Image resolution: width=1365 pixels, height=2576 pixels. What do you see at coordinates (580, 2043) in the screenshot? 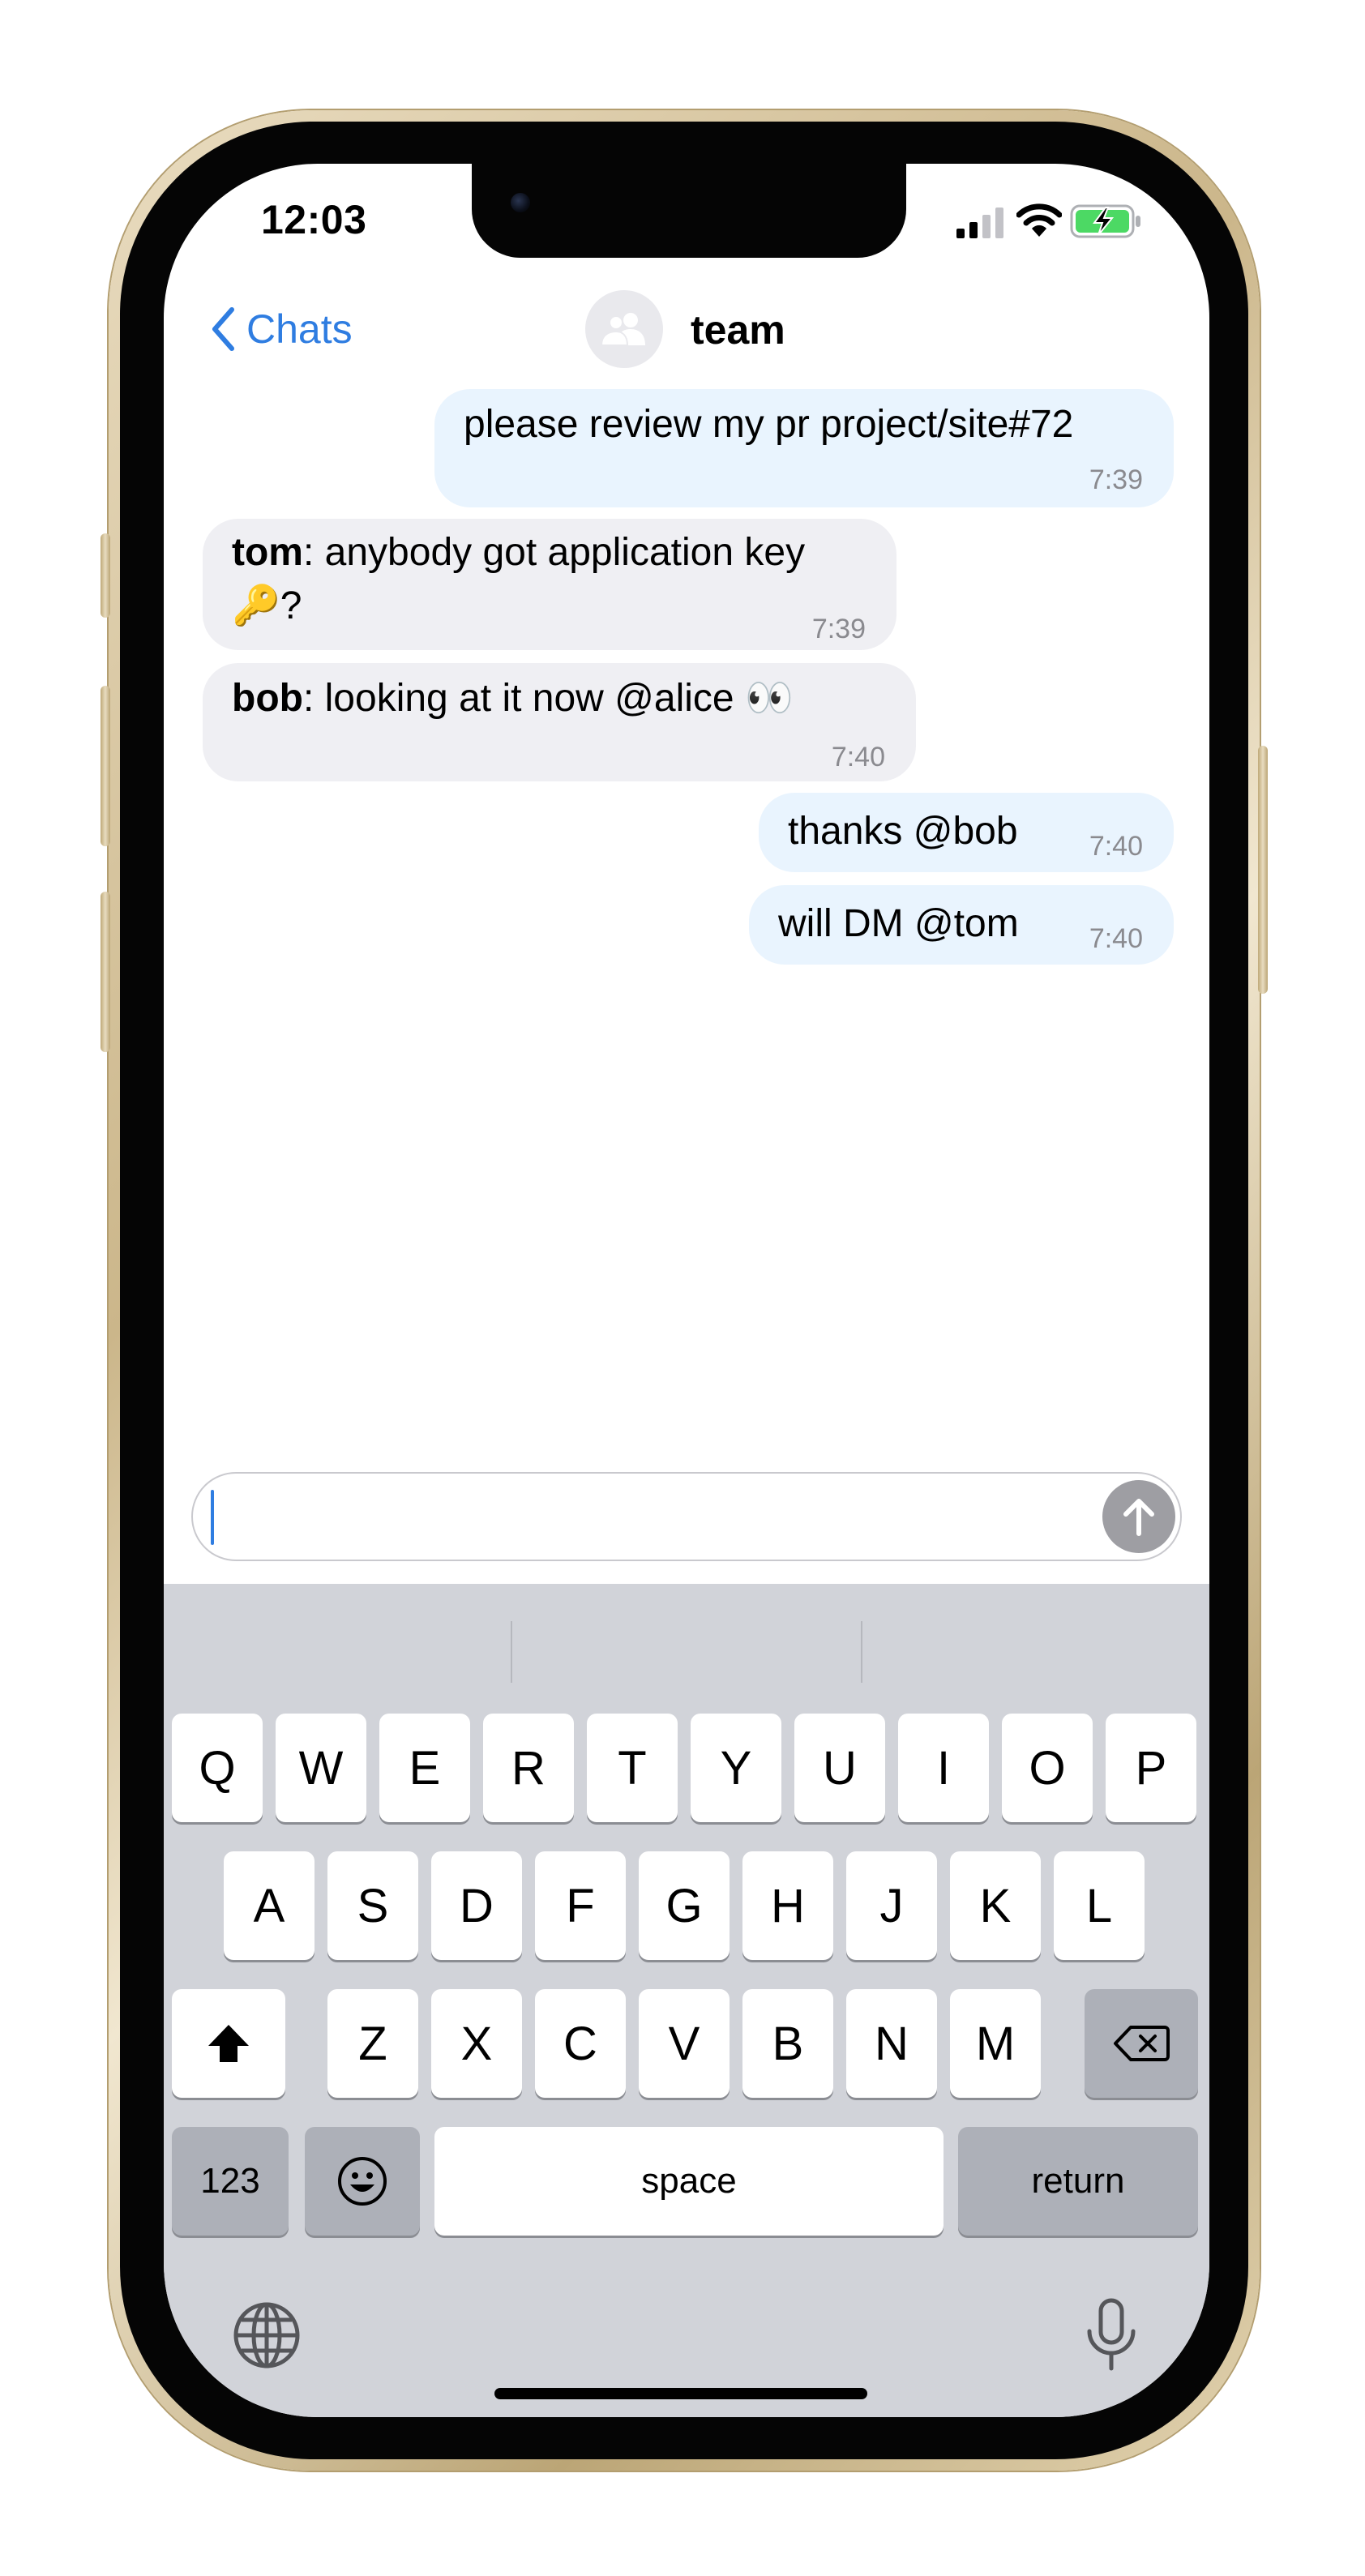
I see `key-c: C` at bounding box center [580, 2043].